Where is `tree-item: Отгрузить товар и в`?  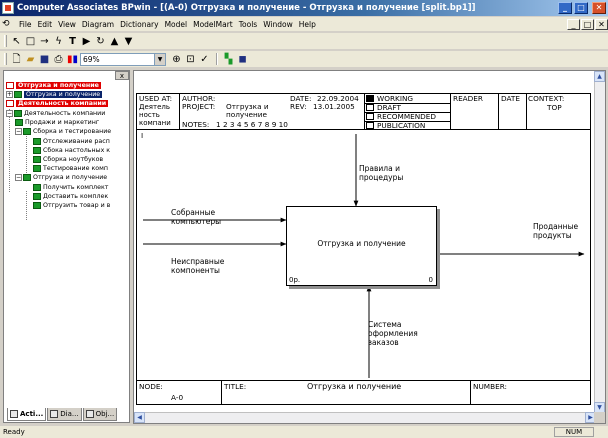
tree-item: Отгрузить товар и в is located at coordinates (71, 205).